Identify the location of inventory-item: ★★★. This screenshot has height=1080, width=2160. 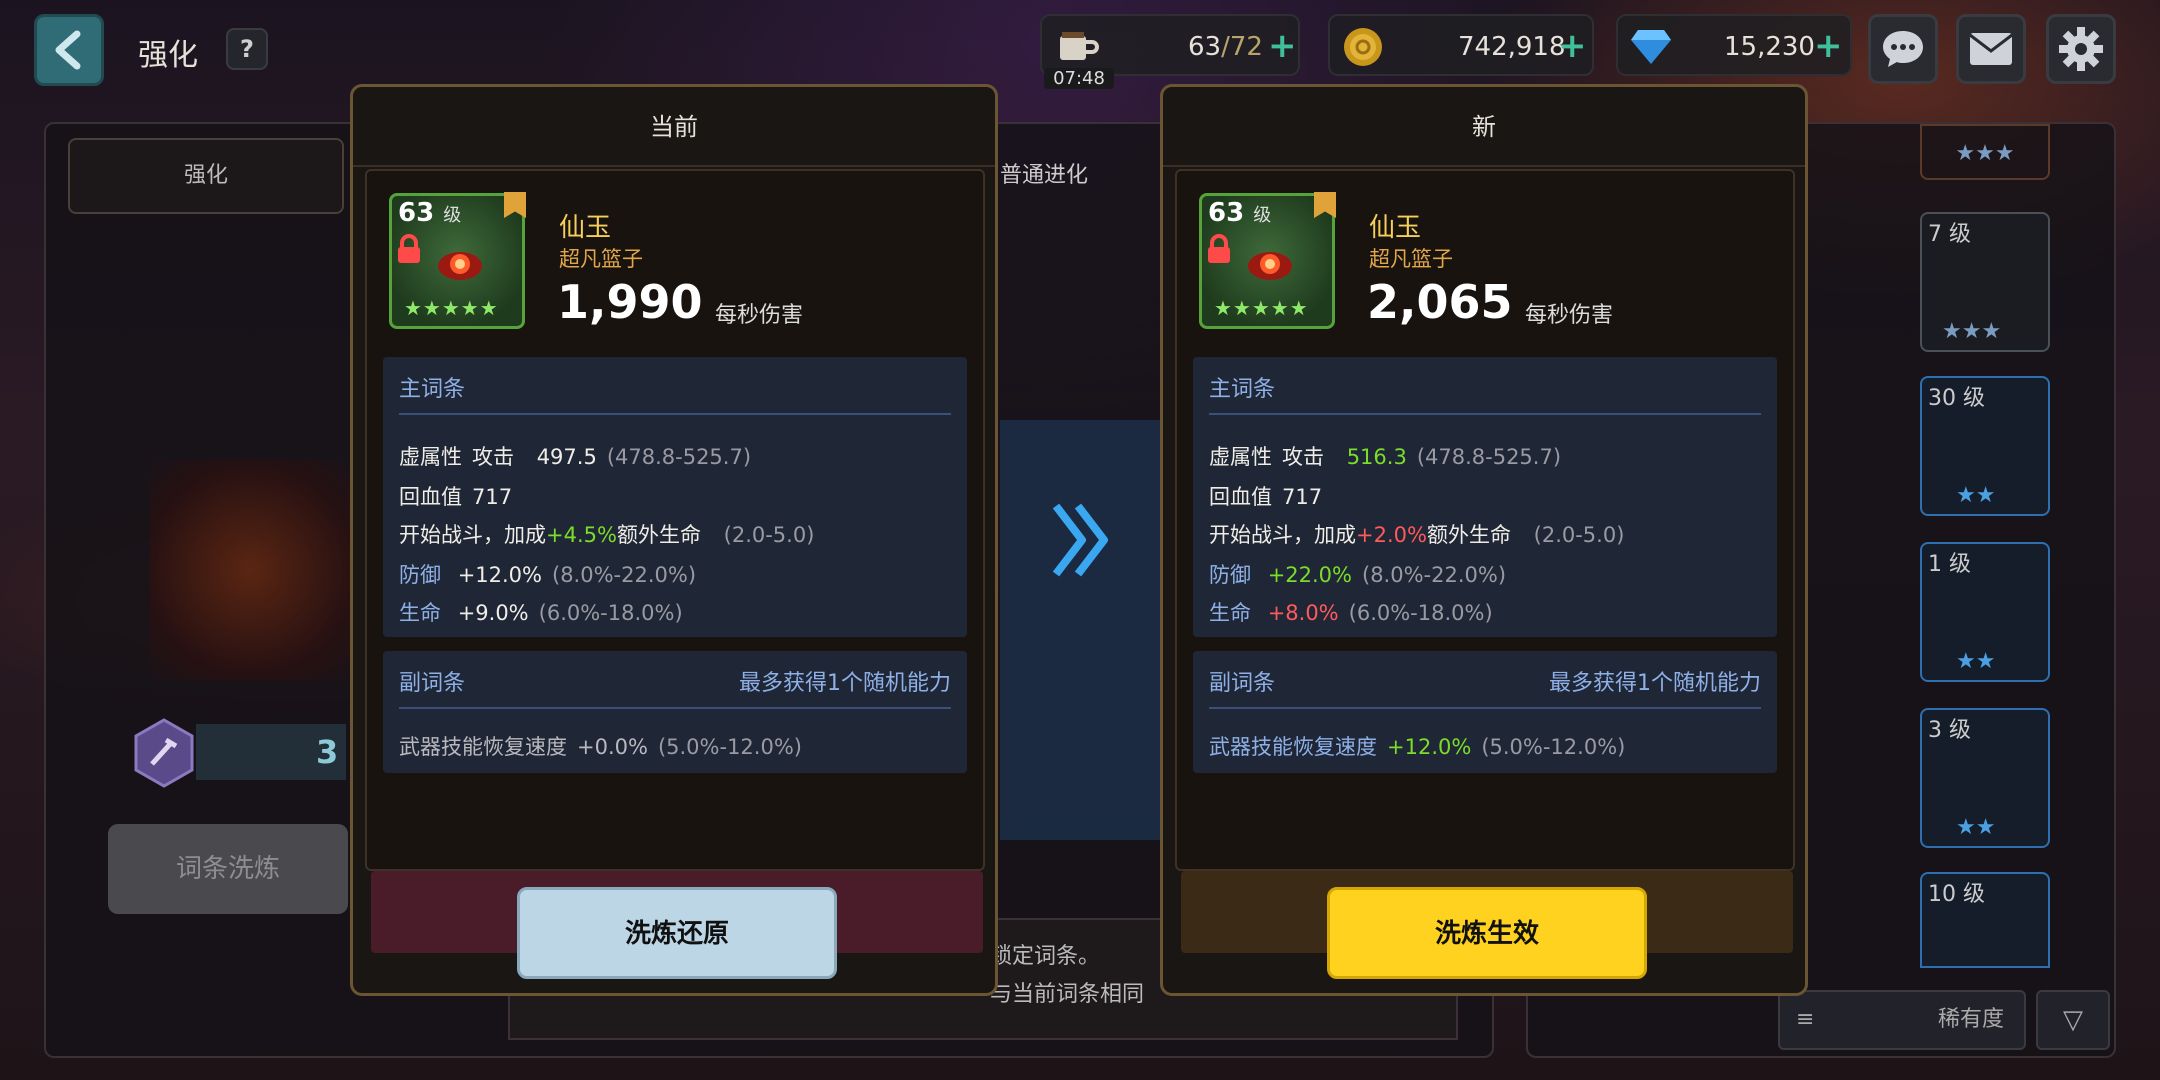
(1985, 152).